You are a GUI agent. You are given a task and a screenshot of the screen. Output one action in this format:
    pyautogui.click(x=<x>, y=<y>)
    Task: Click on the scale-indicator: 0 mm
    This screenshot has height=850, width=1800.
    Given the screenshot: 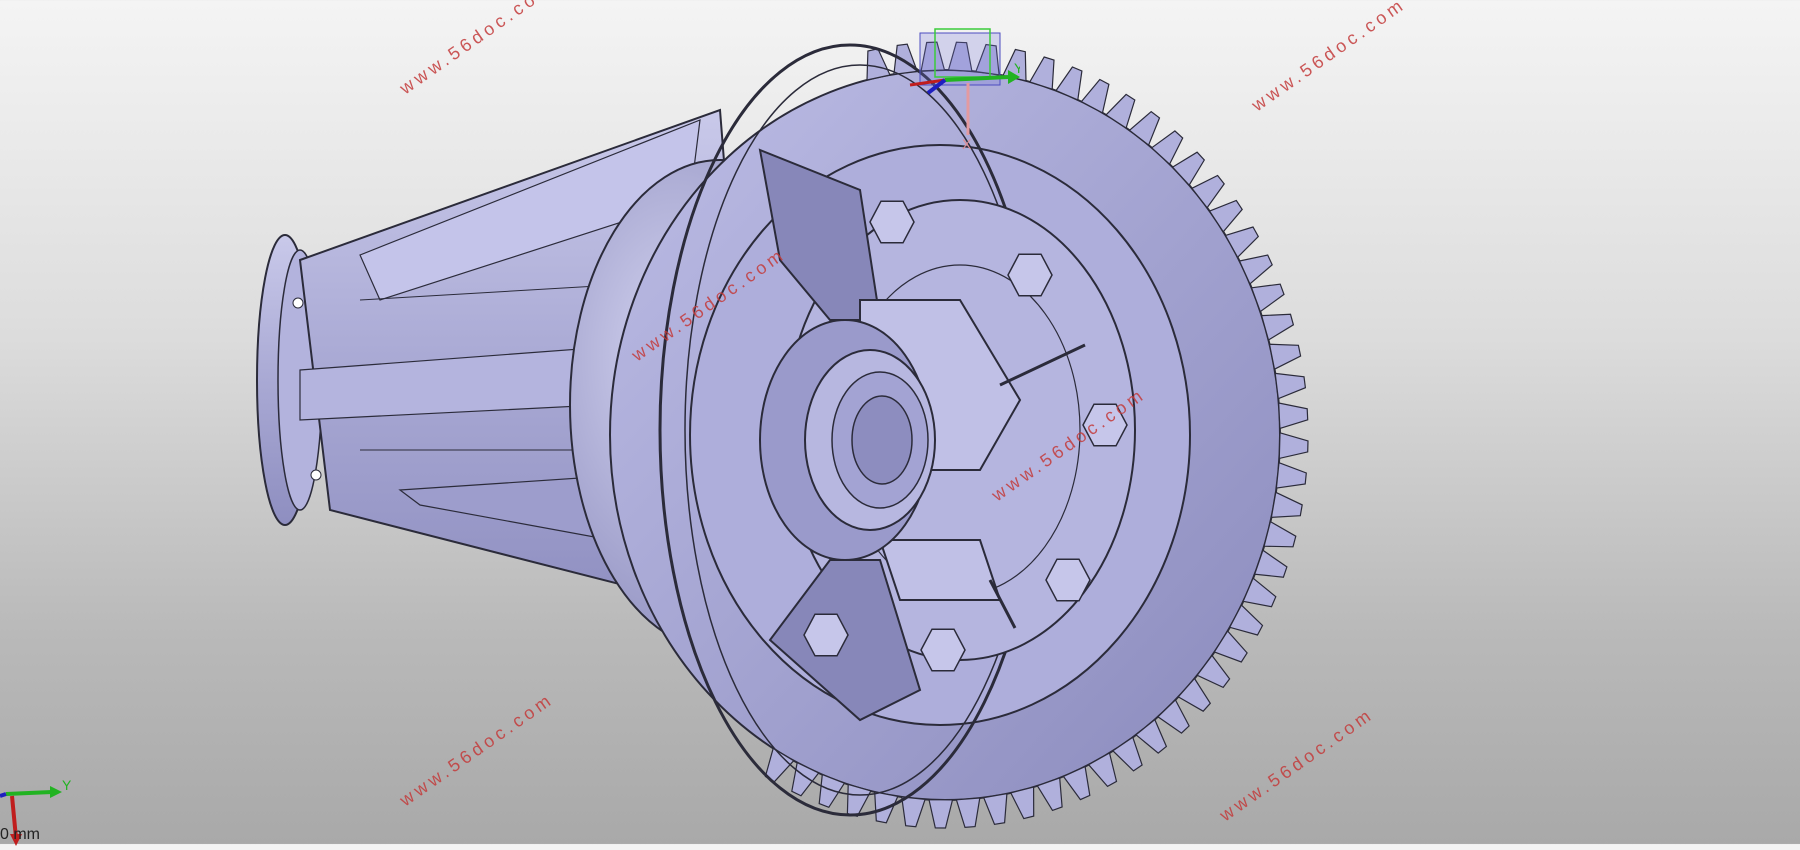 What is the action you would take?
    pyautogui.click(x=20, y=834)
    